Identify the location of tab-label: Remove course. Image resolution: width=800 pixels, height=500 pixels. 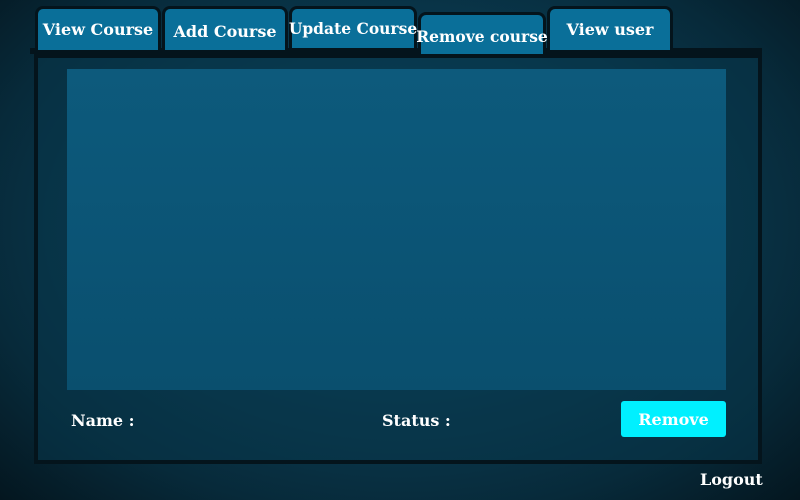
(482, 36).